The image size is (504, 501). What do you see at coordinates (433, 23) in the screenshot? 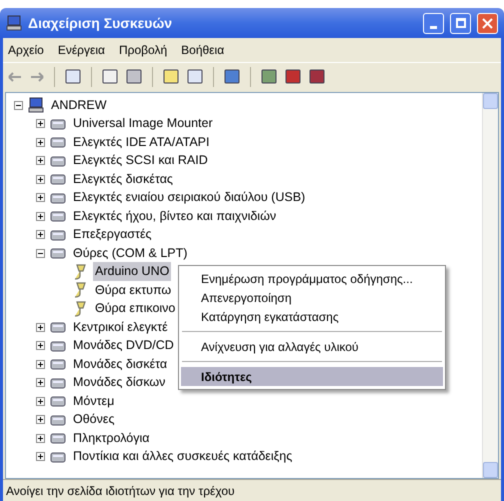
I see `minimize-button` at bounding box center [433, 23].